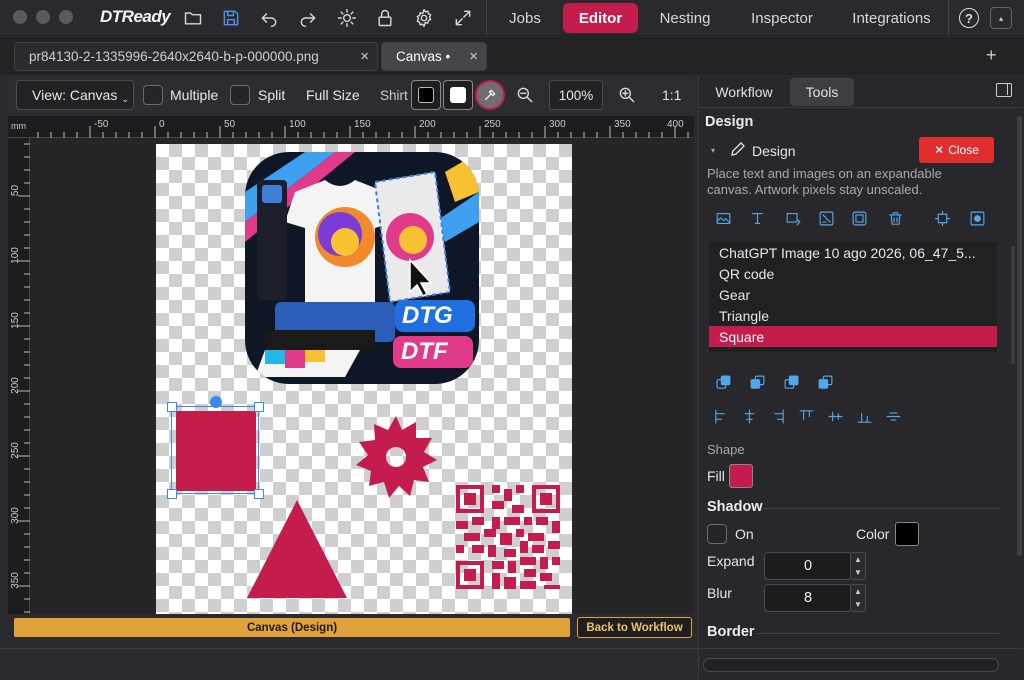  I want to click on gear-icon, so click(424, 18).